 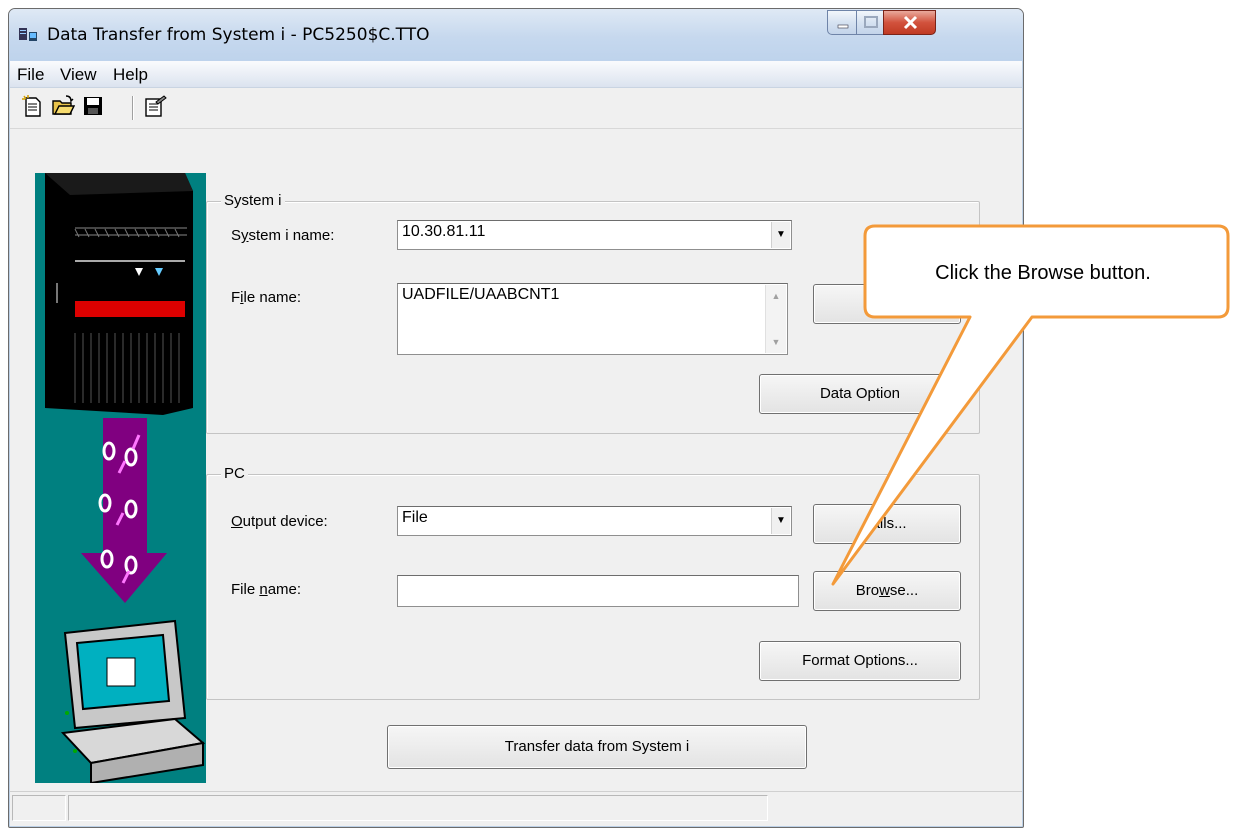 I want to click on toolbar, so click(x=516, y=108).